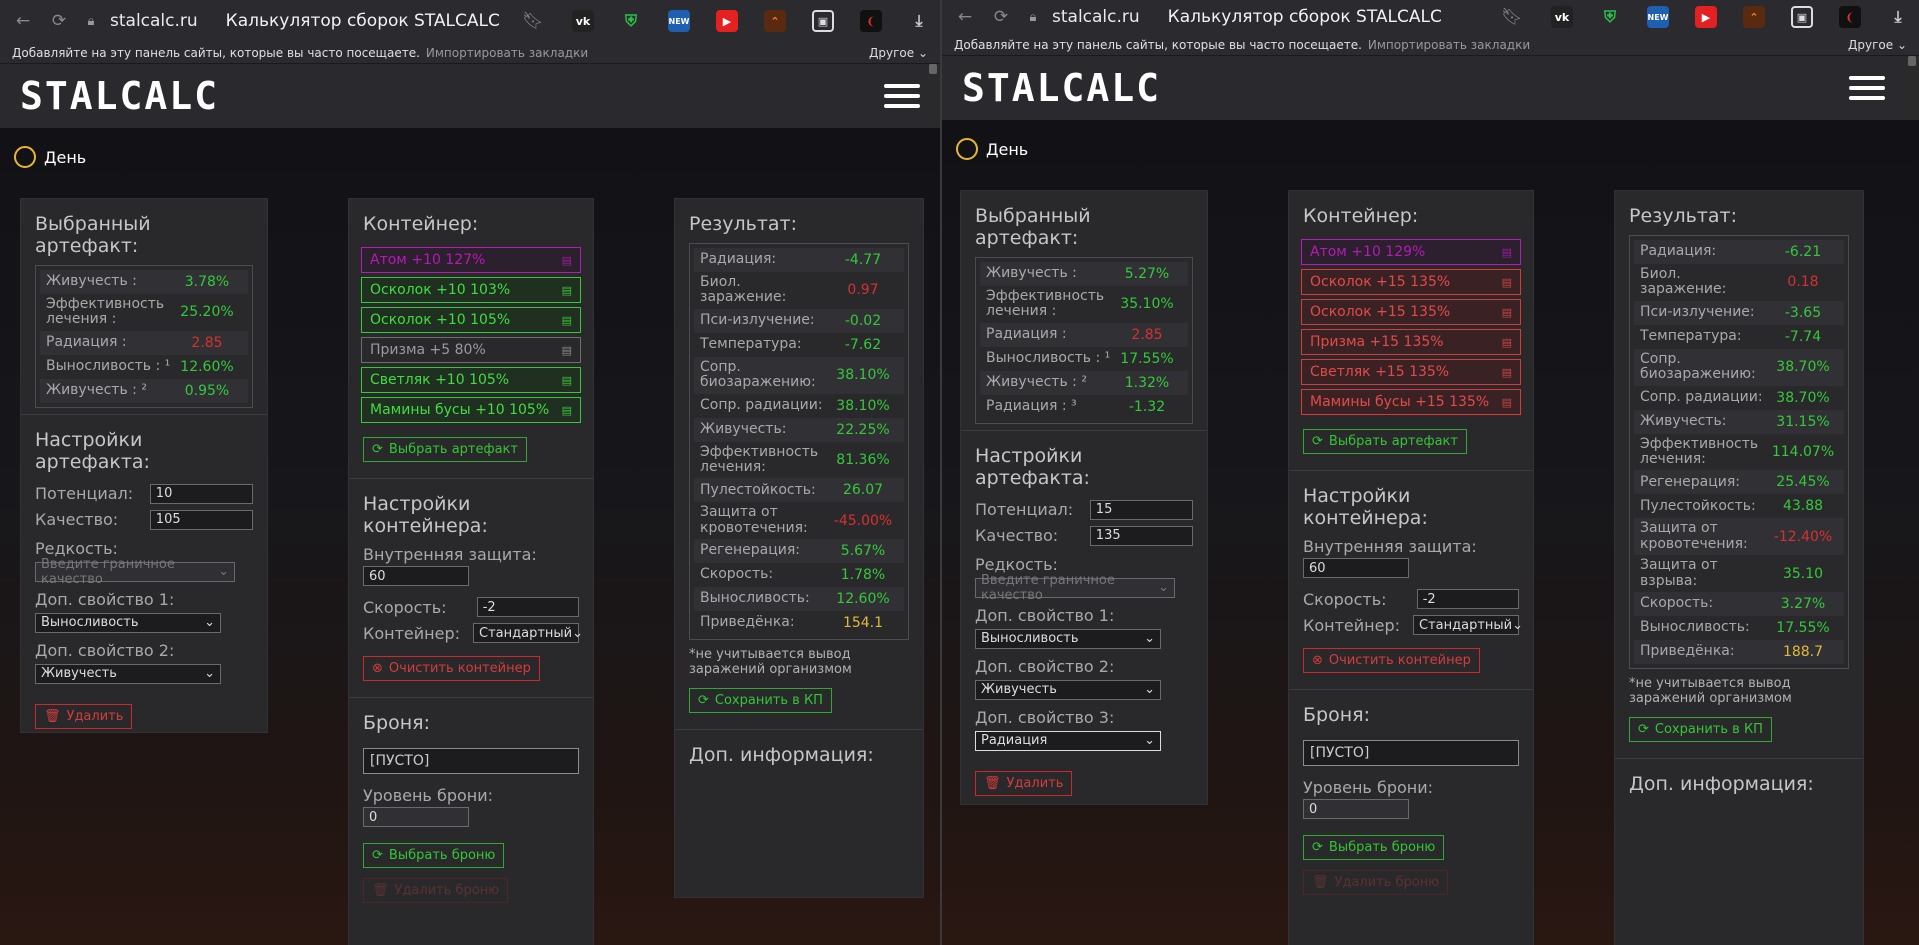  I want to click on quality-input: 105, so click(201, 519).